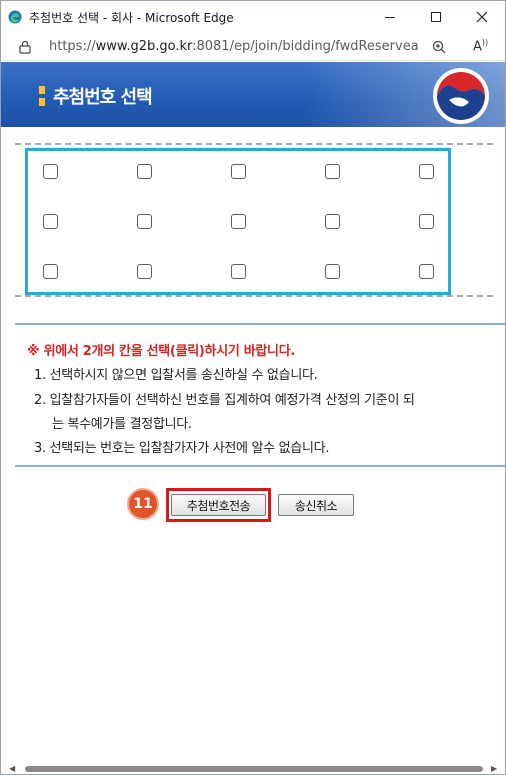 This screenshot has height=775, width=506. I want to click on selection-warning: ※ 위에서 2개의 칸을 선택(클릭)하시기 바랍니다., so click(161, 351).